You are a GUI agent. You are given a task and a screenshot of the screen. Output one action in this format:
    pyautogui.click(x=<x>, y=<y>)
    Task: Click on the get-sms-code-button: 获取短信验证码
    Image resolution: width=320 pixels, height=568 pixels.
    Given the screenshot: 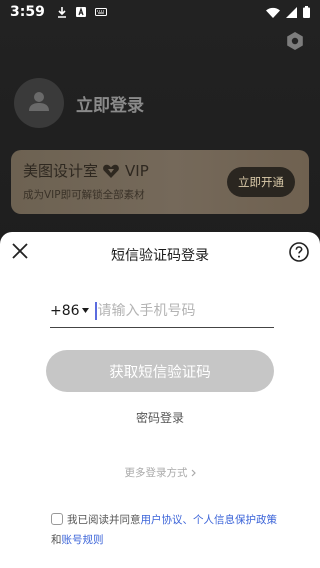 What is the action you would take?
    pyautogui.click(x=160, y=371)
    